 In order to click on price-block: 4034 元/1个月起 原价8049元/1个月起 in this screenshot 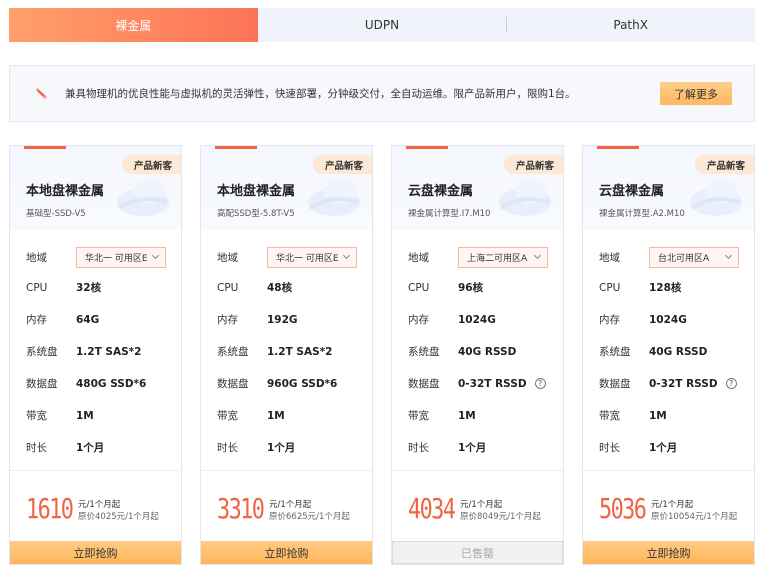, I will do `click(474, 509)`.